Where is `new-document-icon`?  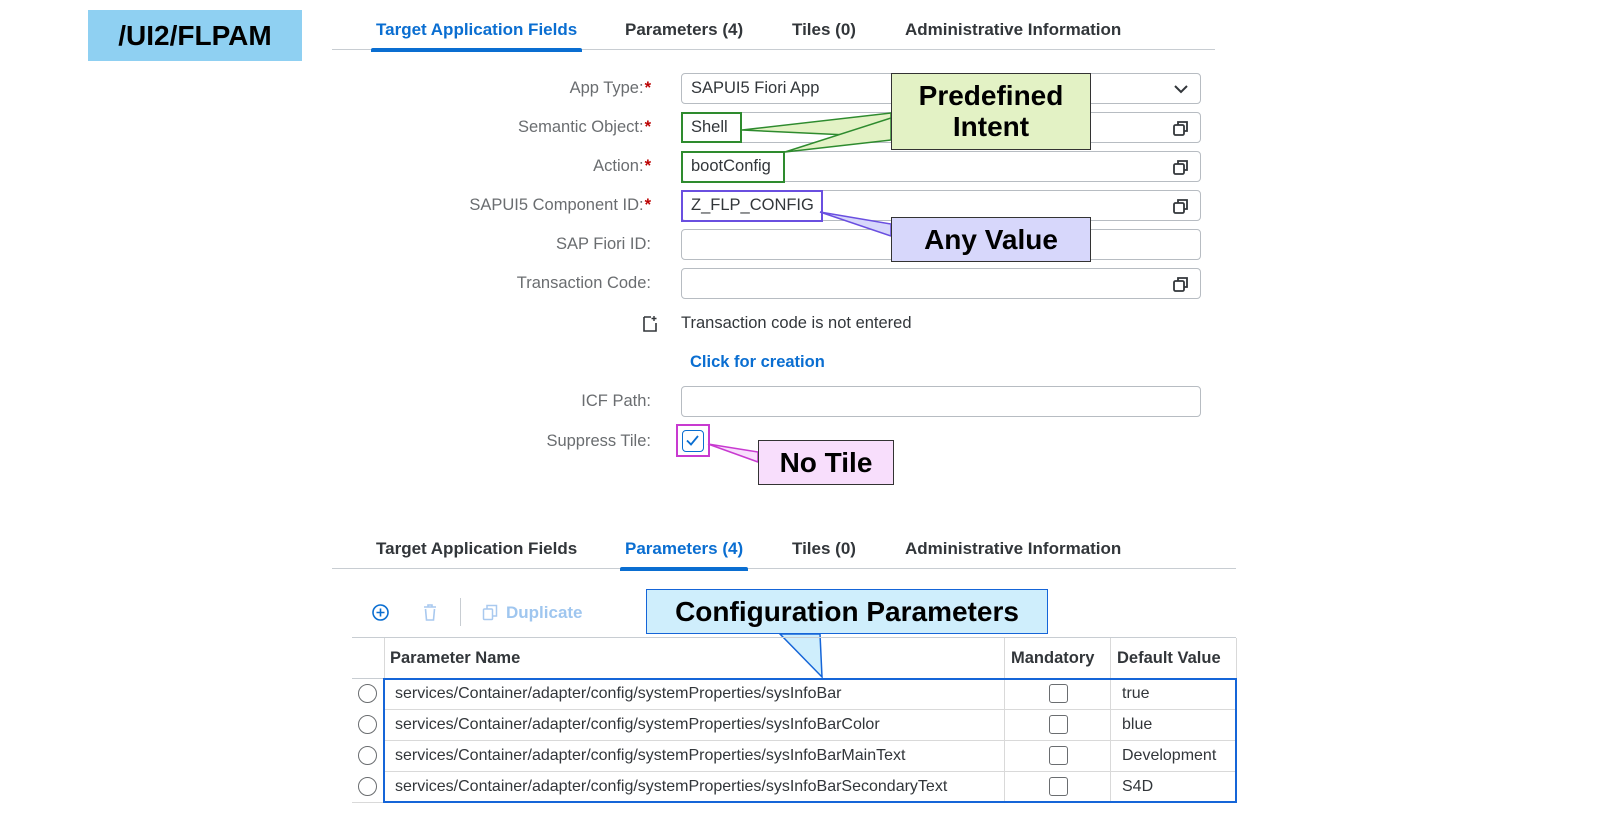 new-document-icon is located at coordinates (650, 324).